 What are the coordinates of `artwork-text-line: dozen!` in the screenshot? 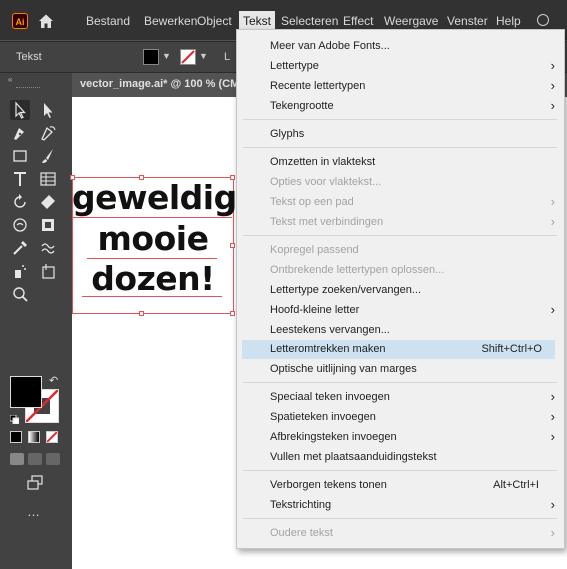 It's located at (153, 278).